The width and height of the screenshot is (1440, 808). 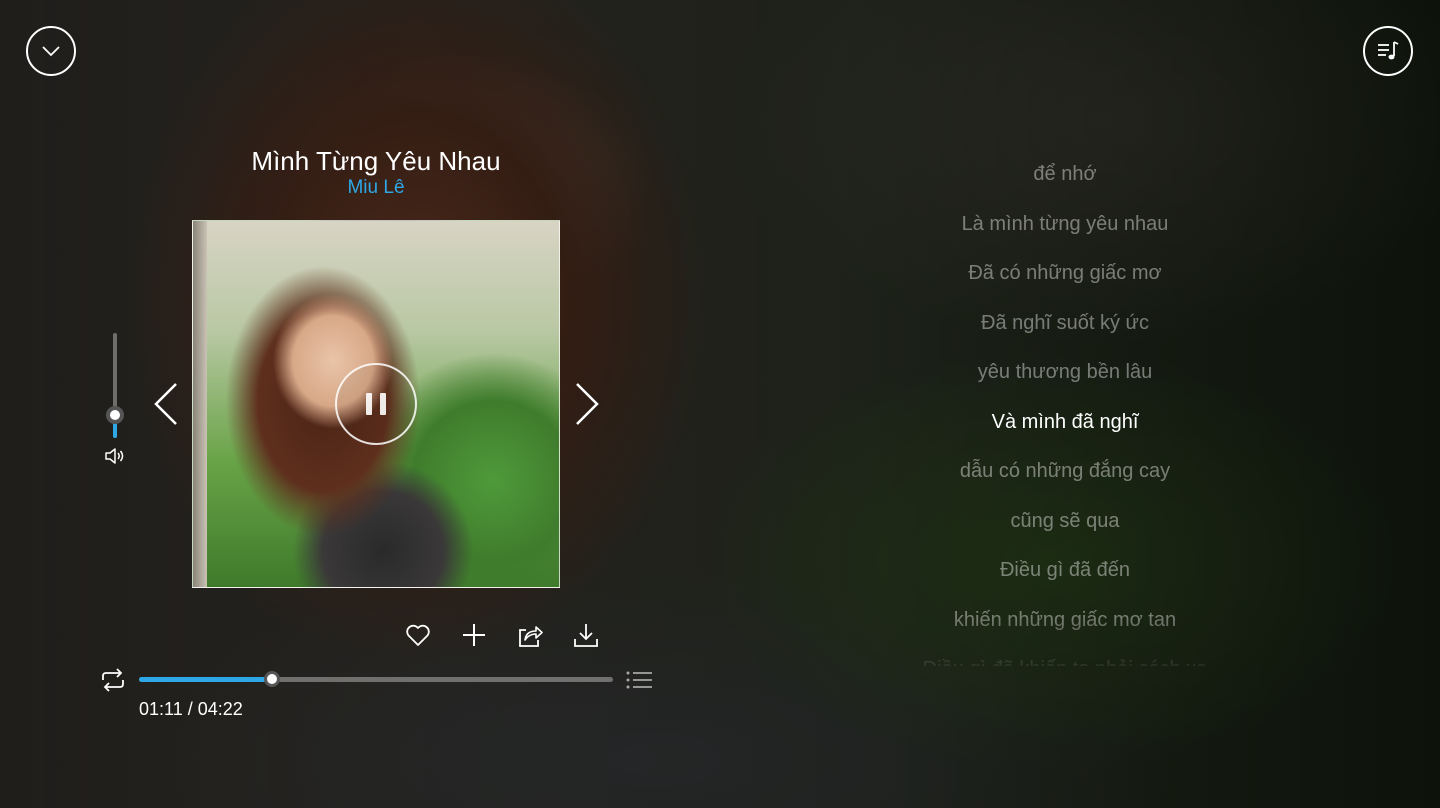 I want to click on like-button, so click(x=418, y=635).